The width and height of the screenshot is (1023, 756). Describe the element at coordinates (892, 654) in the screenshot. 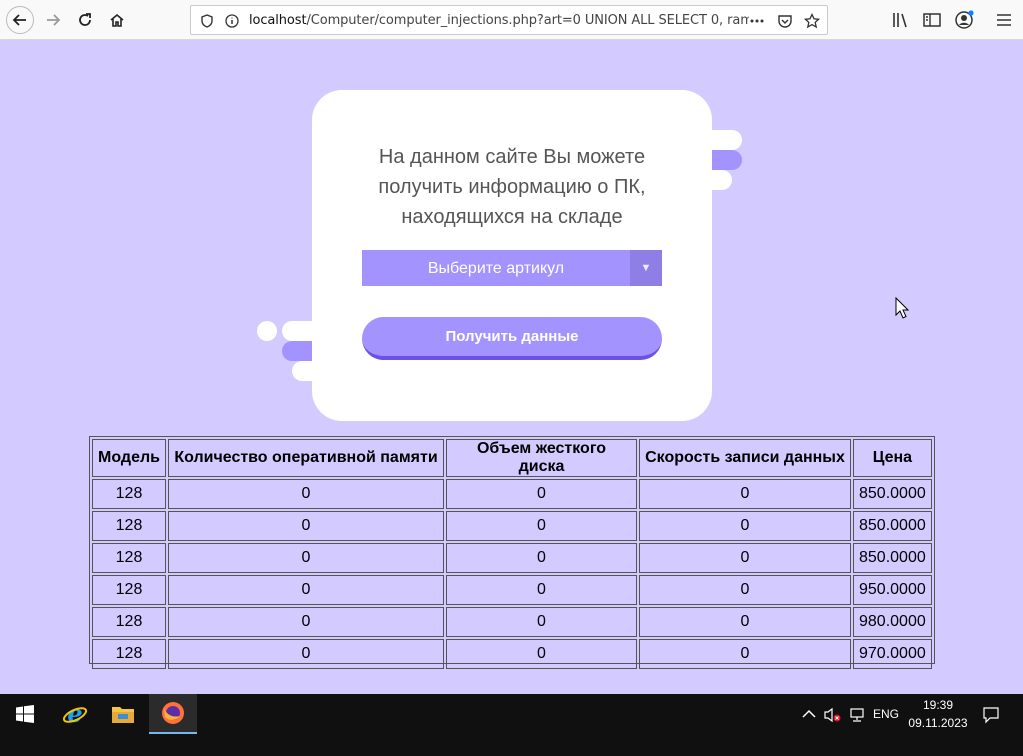

I see `cell-price: 970.0000` at that location.